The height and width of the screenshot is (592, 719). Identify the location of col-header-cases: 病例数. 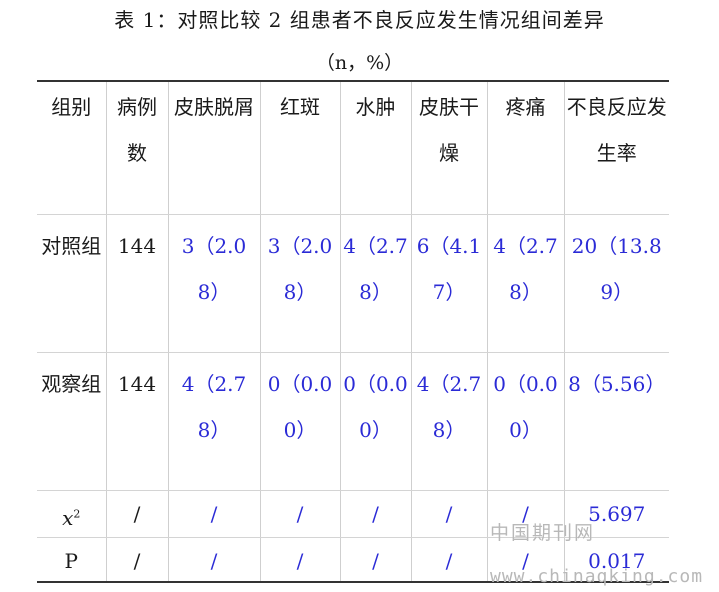
(136, 148).